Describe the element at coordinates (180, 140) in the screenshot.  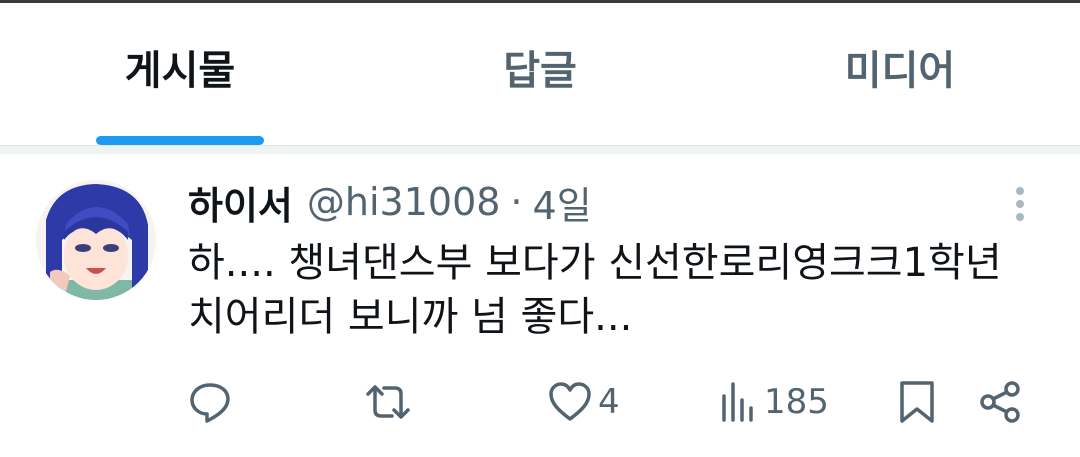
I see `active-tab-indicator` at that location.